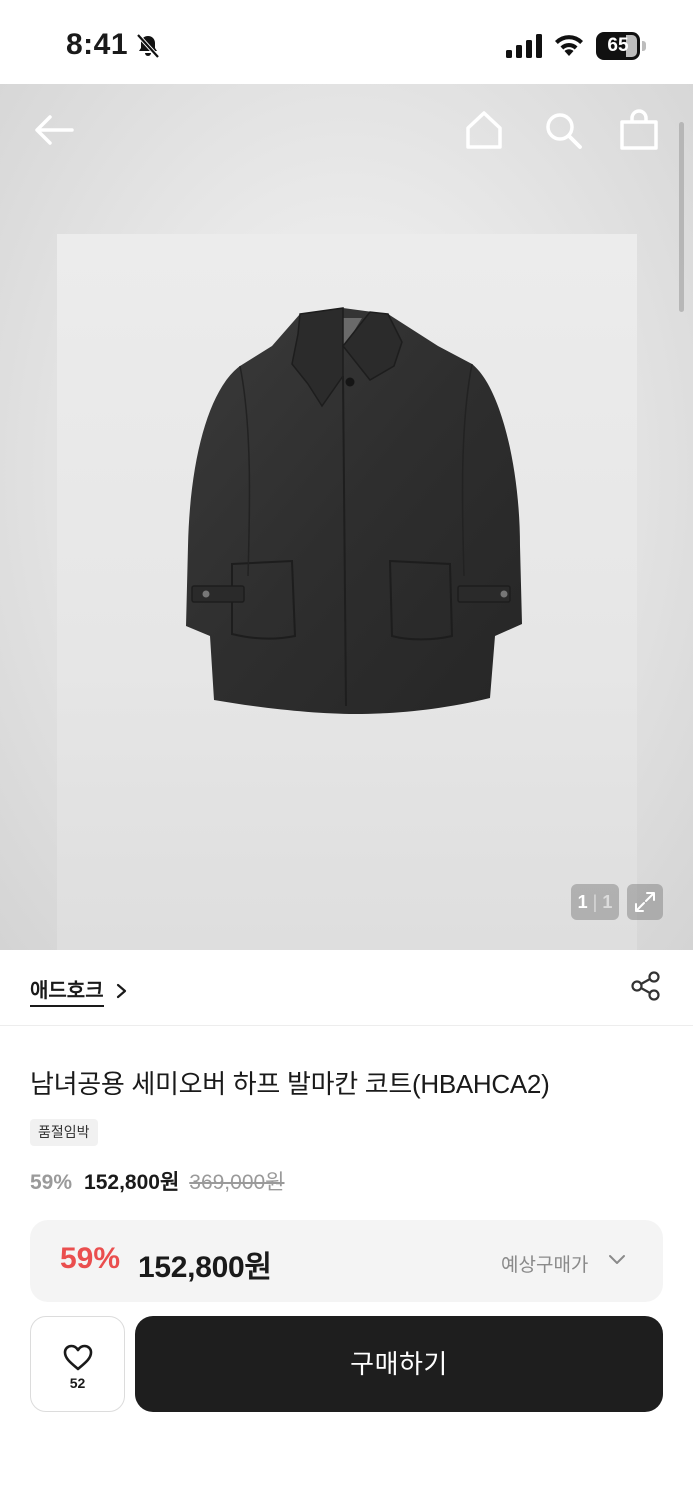  I want to click on page-current: 1, so click(582, 902).